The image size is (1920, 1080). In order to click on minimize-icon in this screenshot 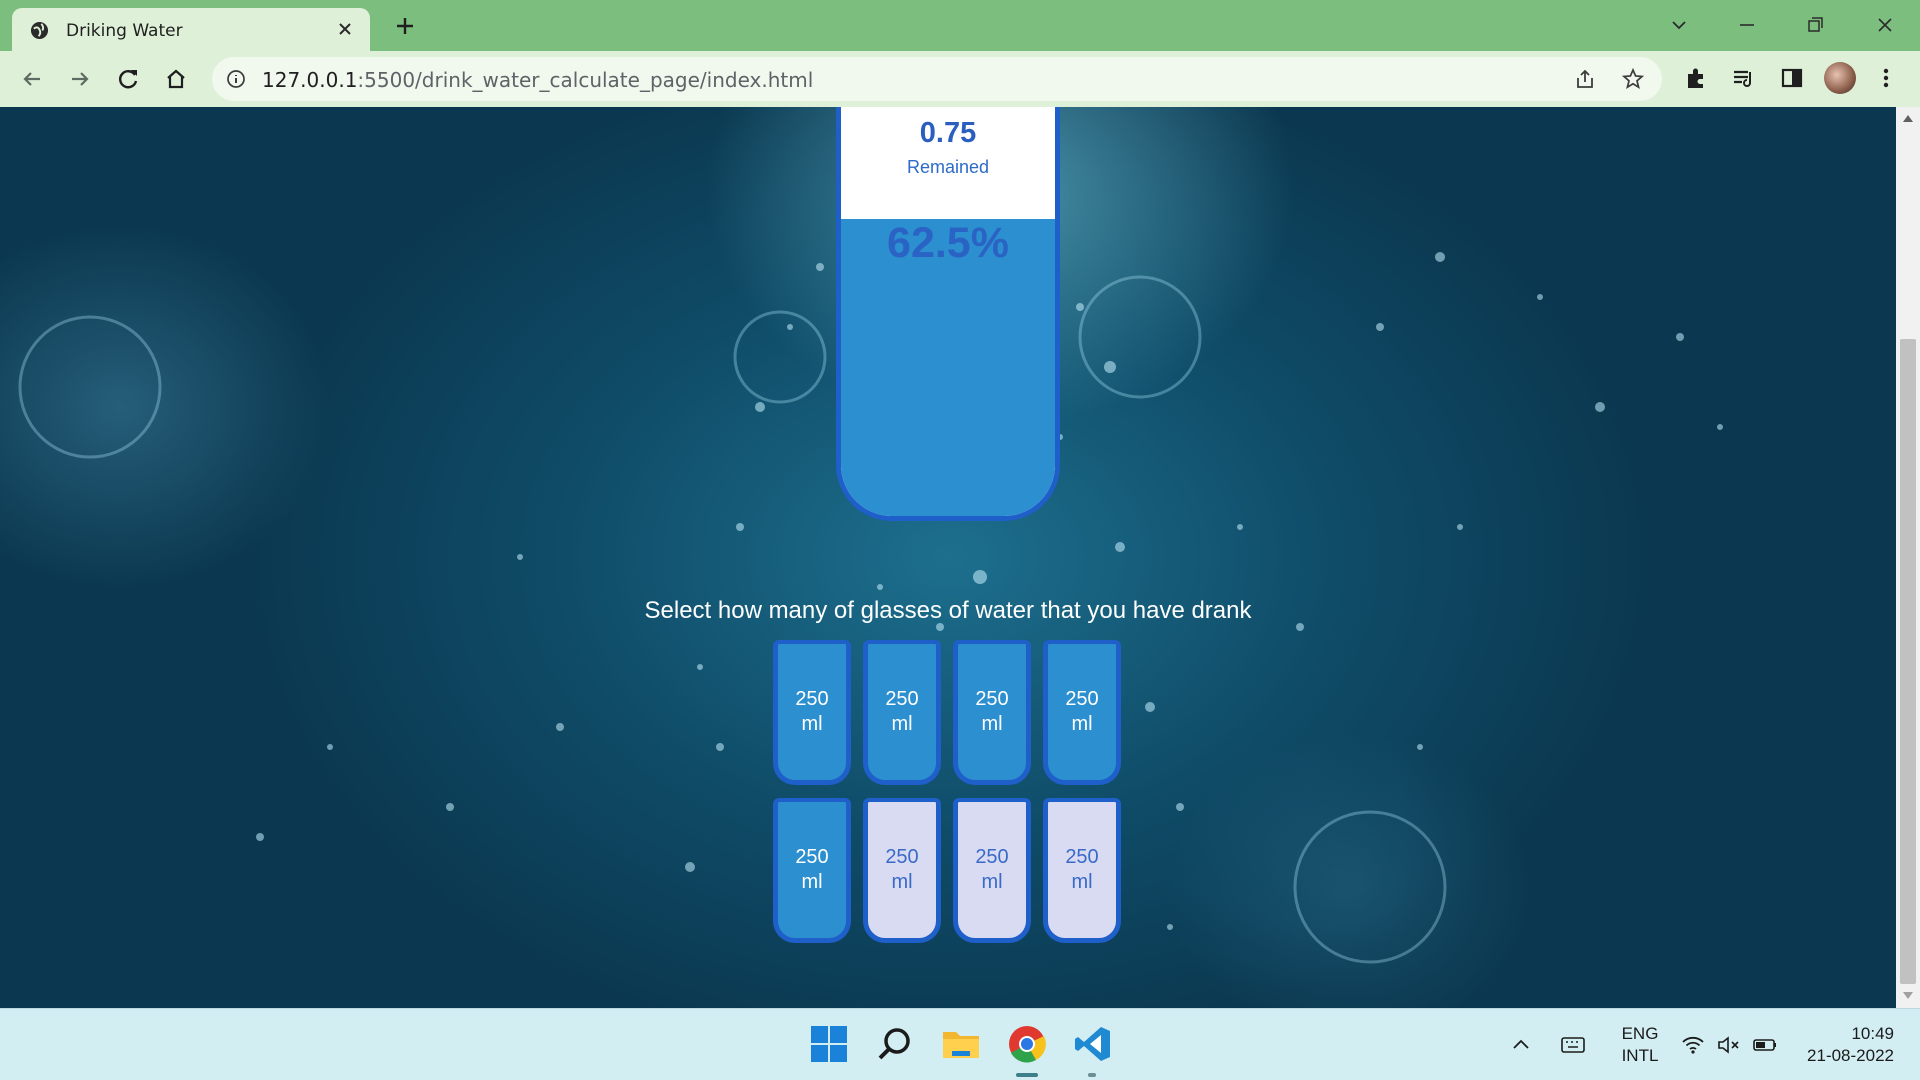, I will do `click(1747, 25)`.